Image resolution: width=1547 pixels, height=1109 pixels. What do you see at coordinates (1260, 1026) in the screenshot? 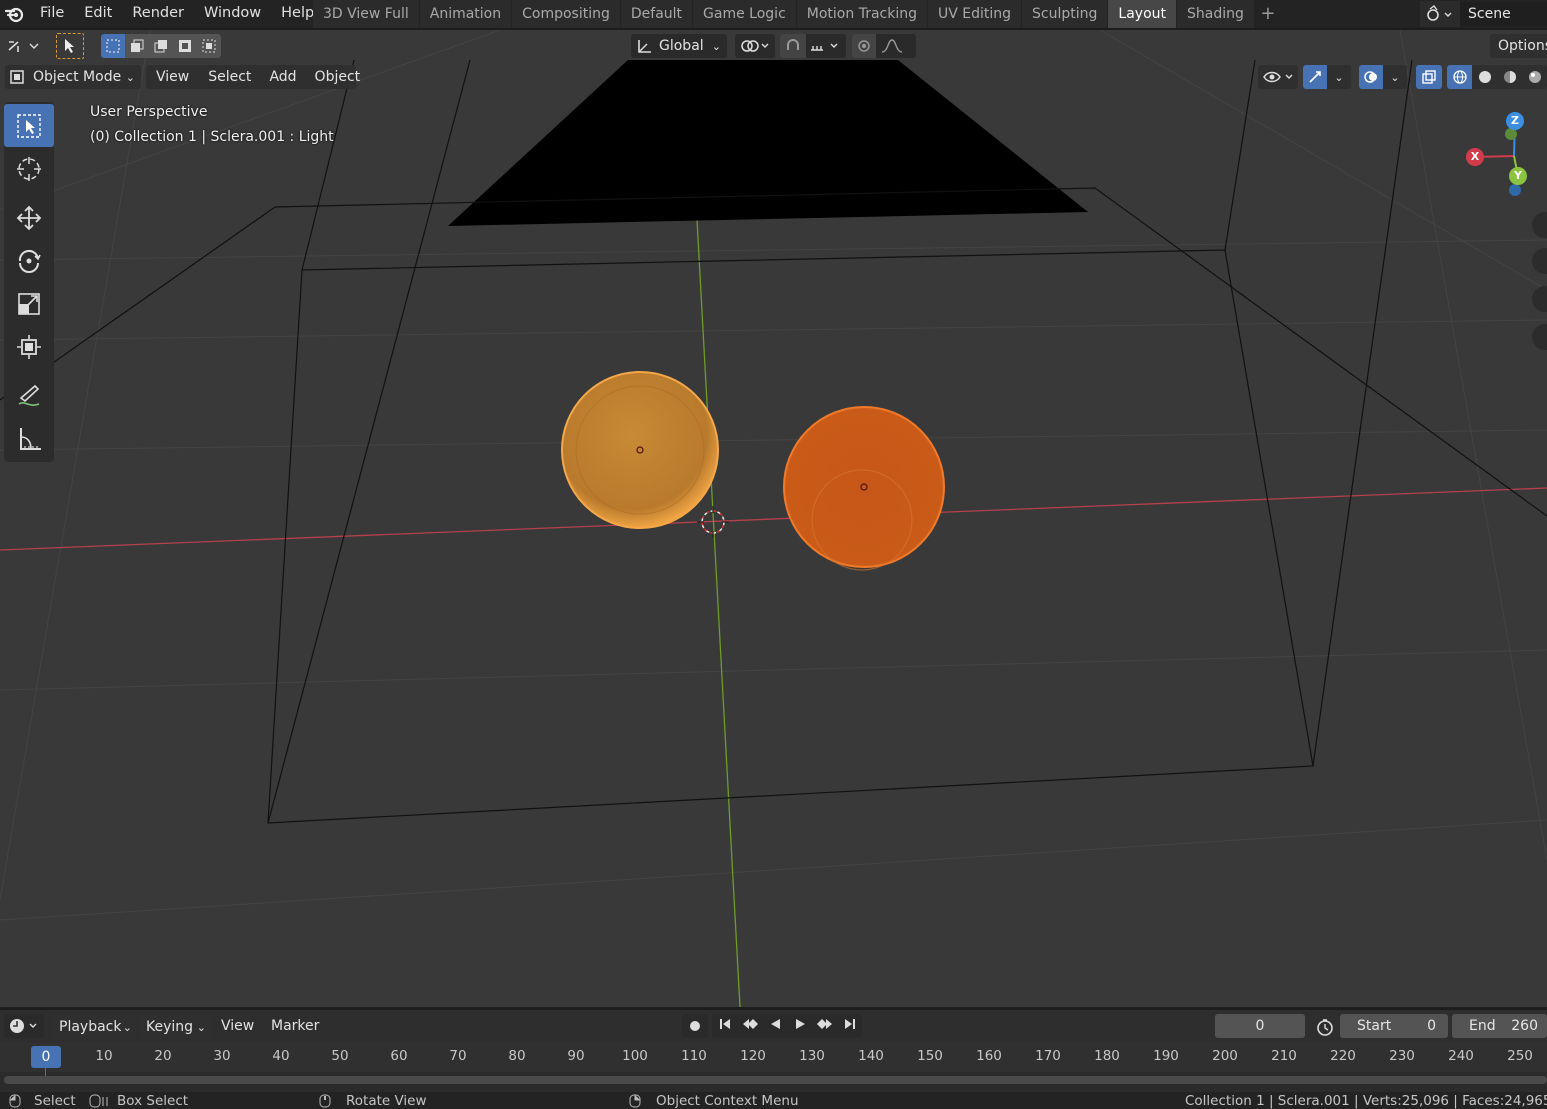
I see `current-frame-field: 0` at bounding box center [1260, 1026].